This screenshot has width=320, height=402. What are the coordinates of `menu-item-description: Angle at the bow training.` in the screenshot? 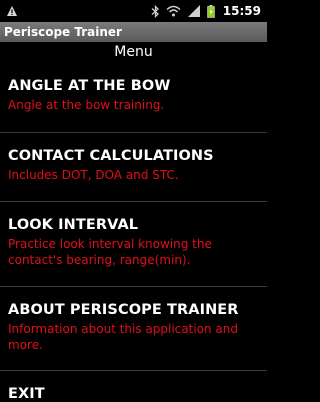 It's located at (86, 105).